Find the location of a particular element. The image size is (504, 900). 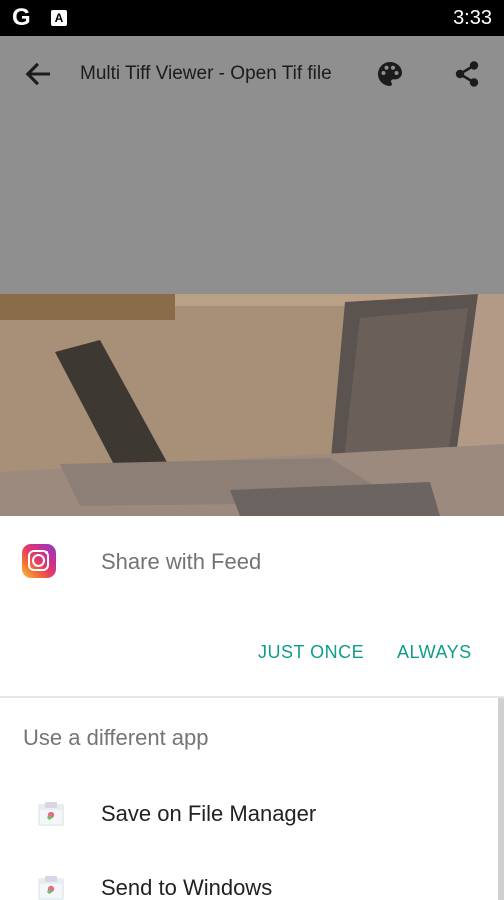

status-time: 3:33 is located at coordinates (472, 18).